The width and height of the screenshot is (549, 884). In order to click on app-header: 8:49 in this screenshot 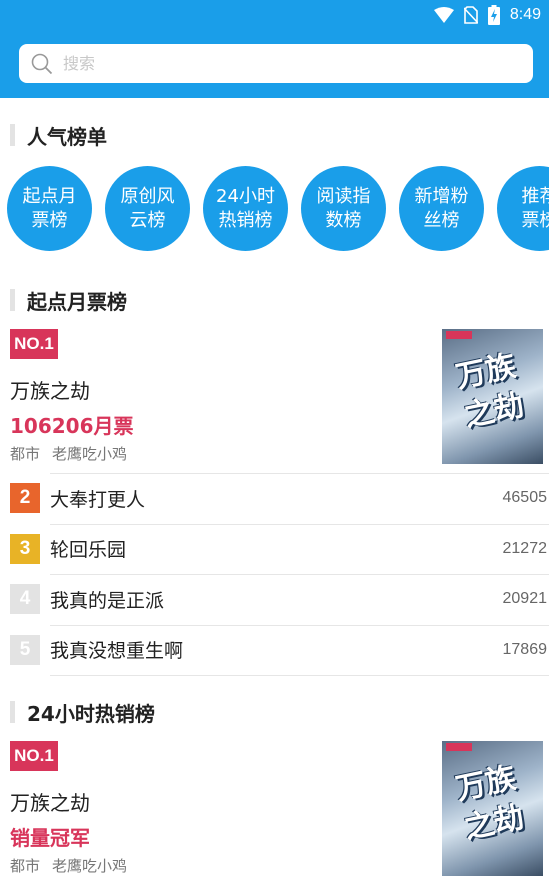, I will do `click(274, 49)`.